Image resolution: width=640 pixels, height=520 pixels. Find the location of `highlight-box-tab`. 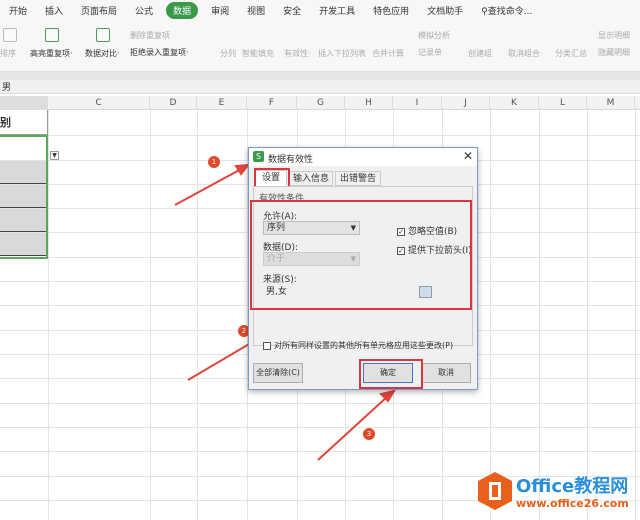

highlight-box-tab is located at coordinates (272, 178).